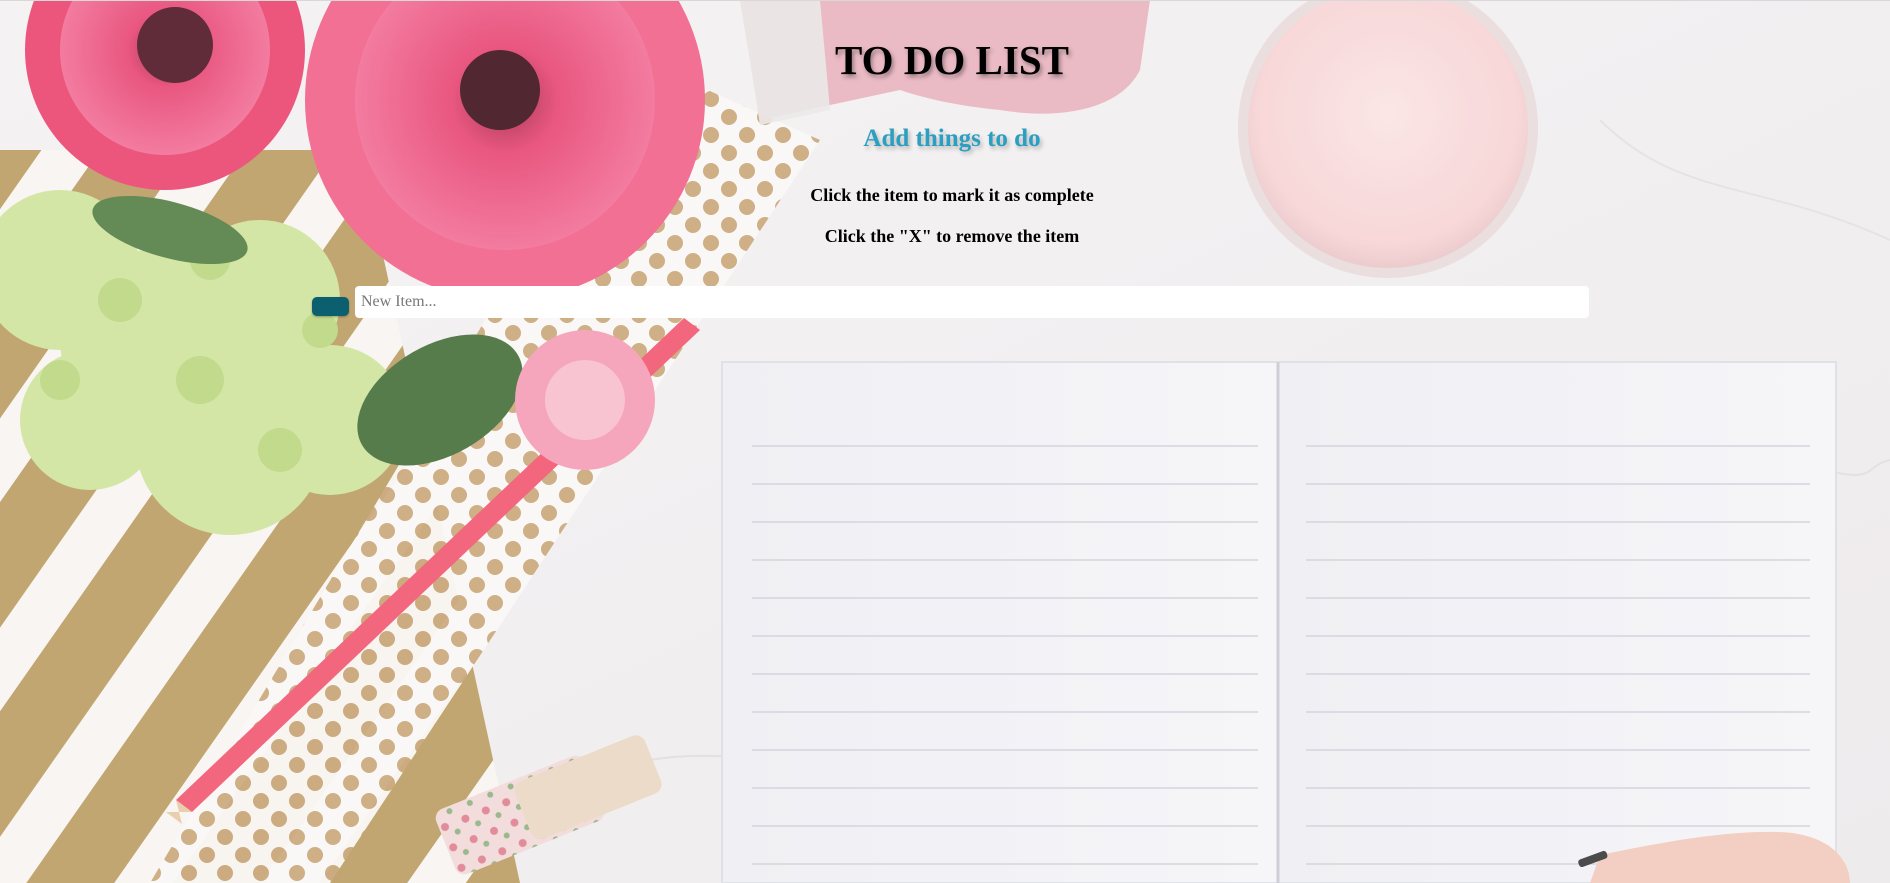  What do you see at coordinates (952, 236) in the screenshot?
I see `instruction-remove: Click the "X" to remove the item` at bounding box center [952, 236].